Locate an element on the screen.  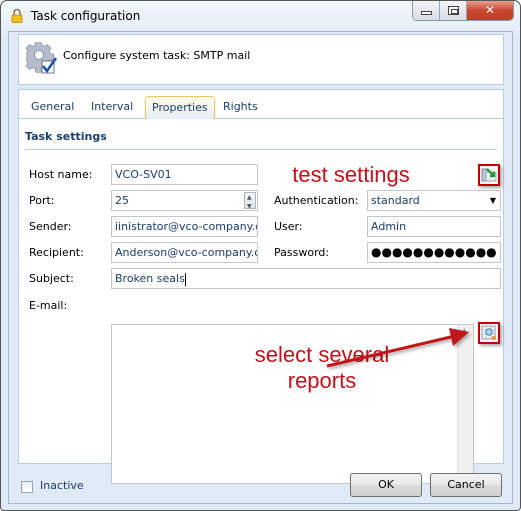
host-name-input: VCO-SV01 is located at coordinates (184, 174).